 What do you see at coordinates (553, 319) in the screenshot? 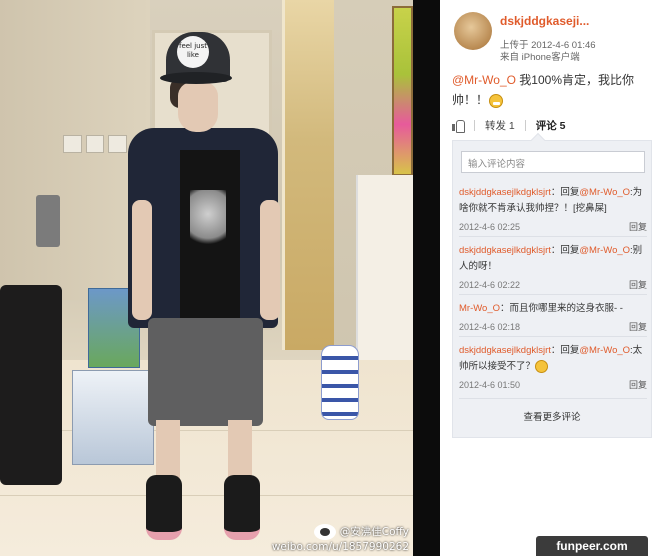
I see `comment-item: Mr-Wo_O：而且你哪里来的这身衣服- - 2012-4-6 02:18 回复` at bounding box center [553, 319].